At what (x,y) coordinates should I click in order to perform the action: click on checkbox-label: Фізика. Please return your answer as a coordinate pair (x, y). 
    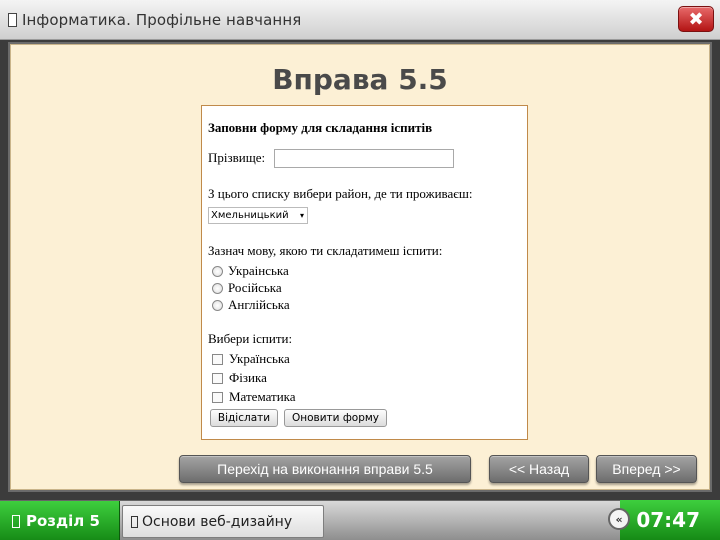
    Looking at the image, I should click on (248, 377).